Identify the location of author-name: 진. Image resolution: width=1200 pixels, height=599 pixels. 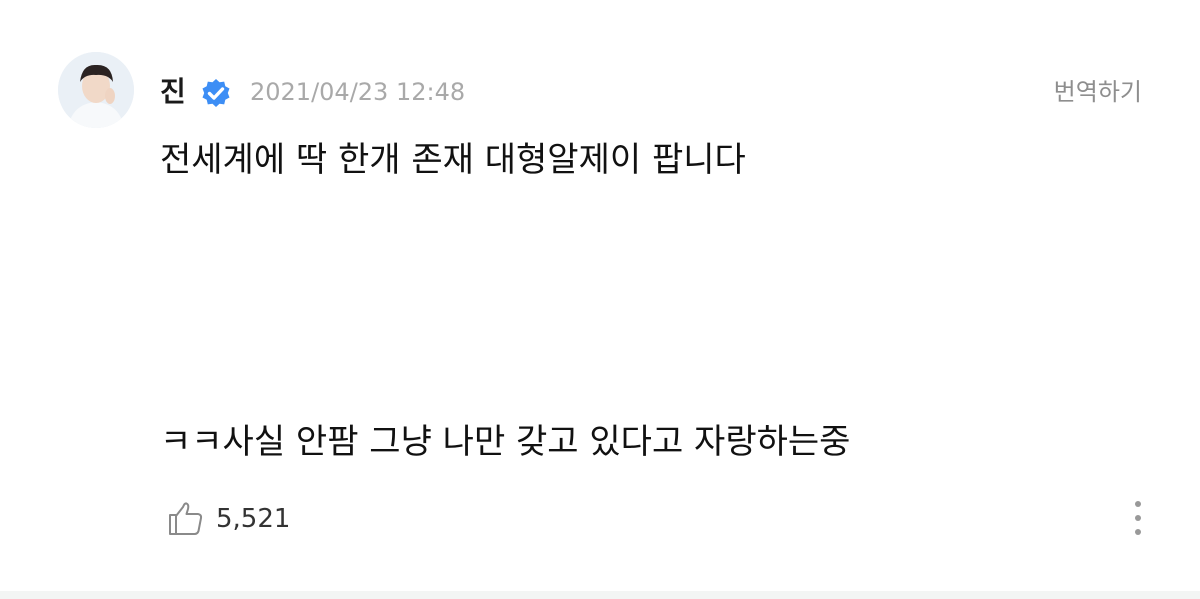
(173, 92).